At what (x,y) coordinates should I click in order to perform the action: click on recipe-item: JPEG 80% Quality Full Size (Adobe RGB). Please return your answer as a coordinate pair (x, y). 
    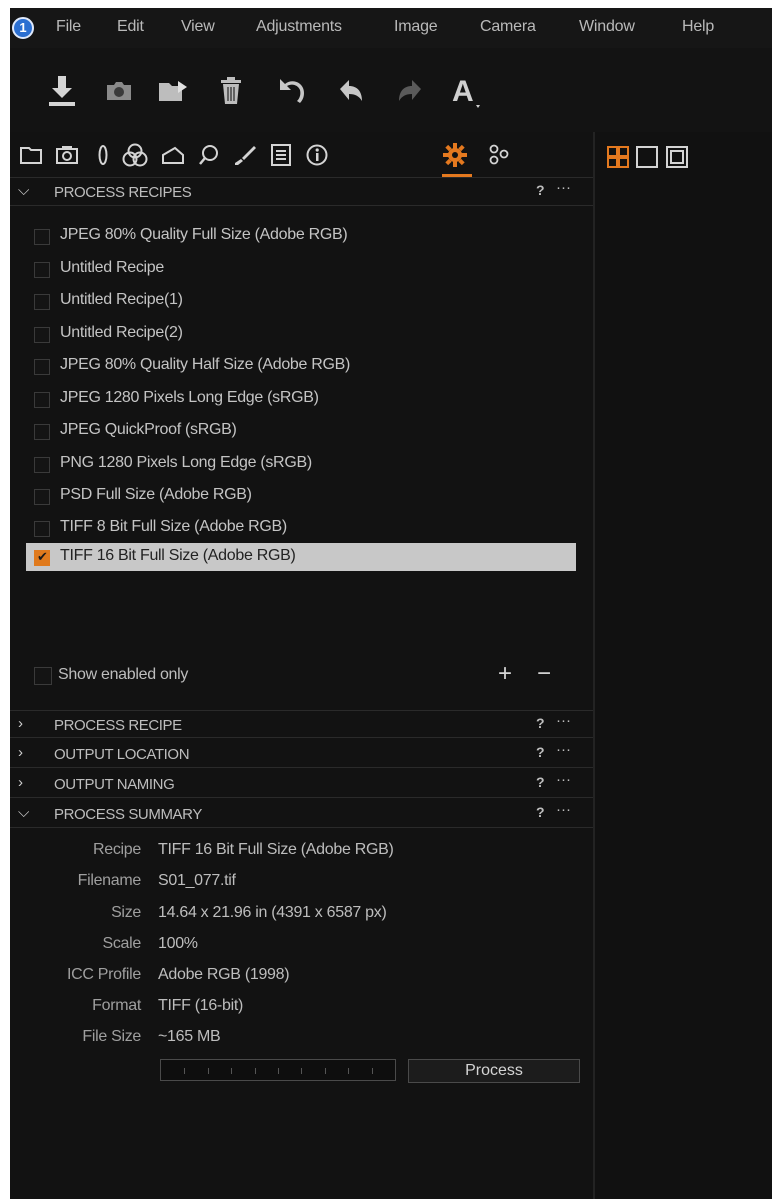
    Looking at the image, I should click on (301, 236).